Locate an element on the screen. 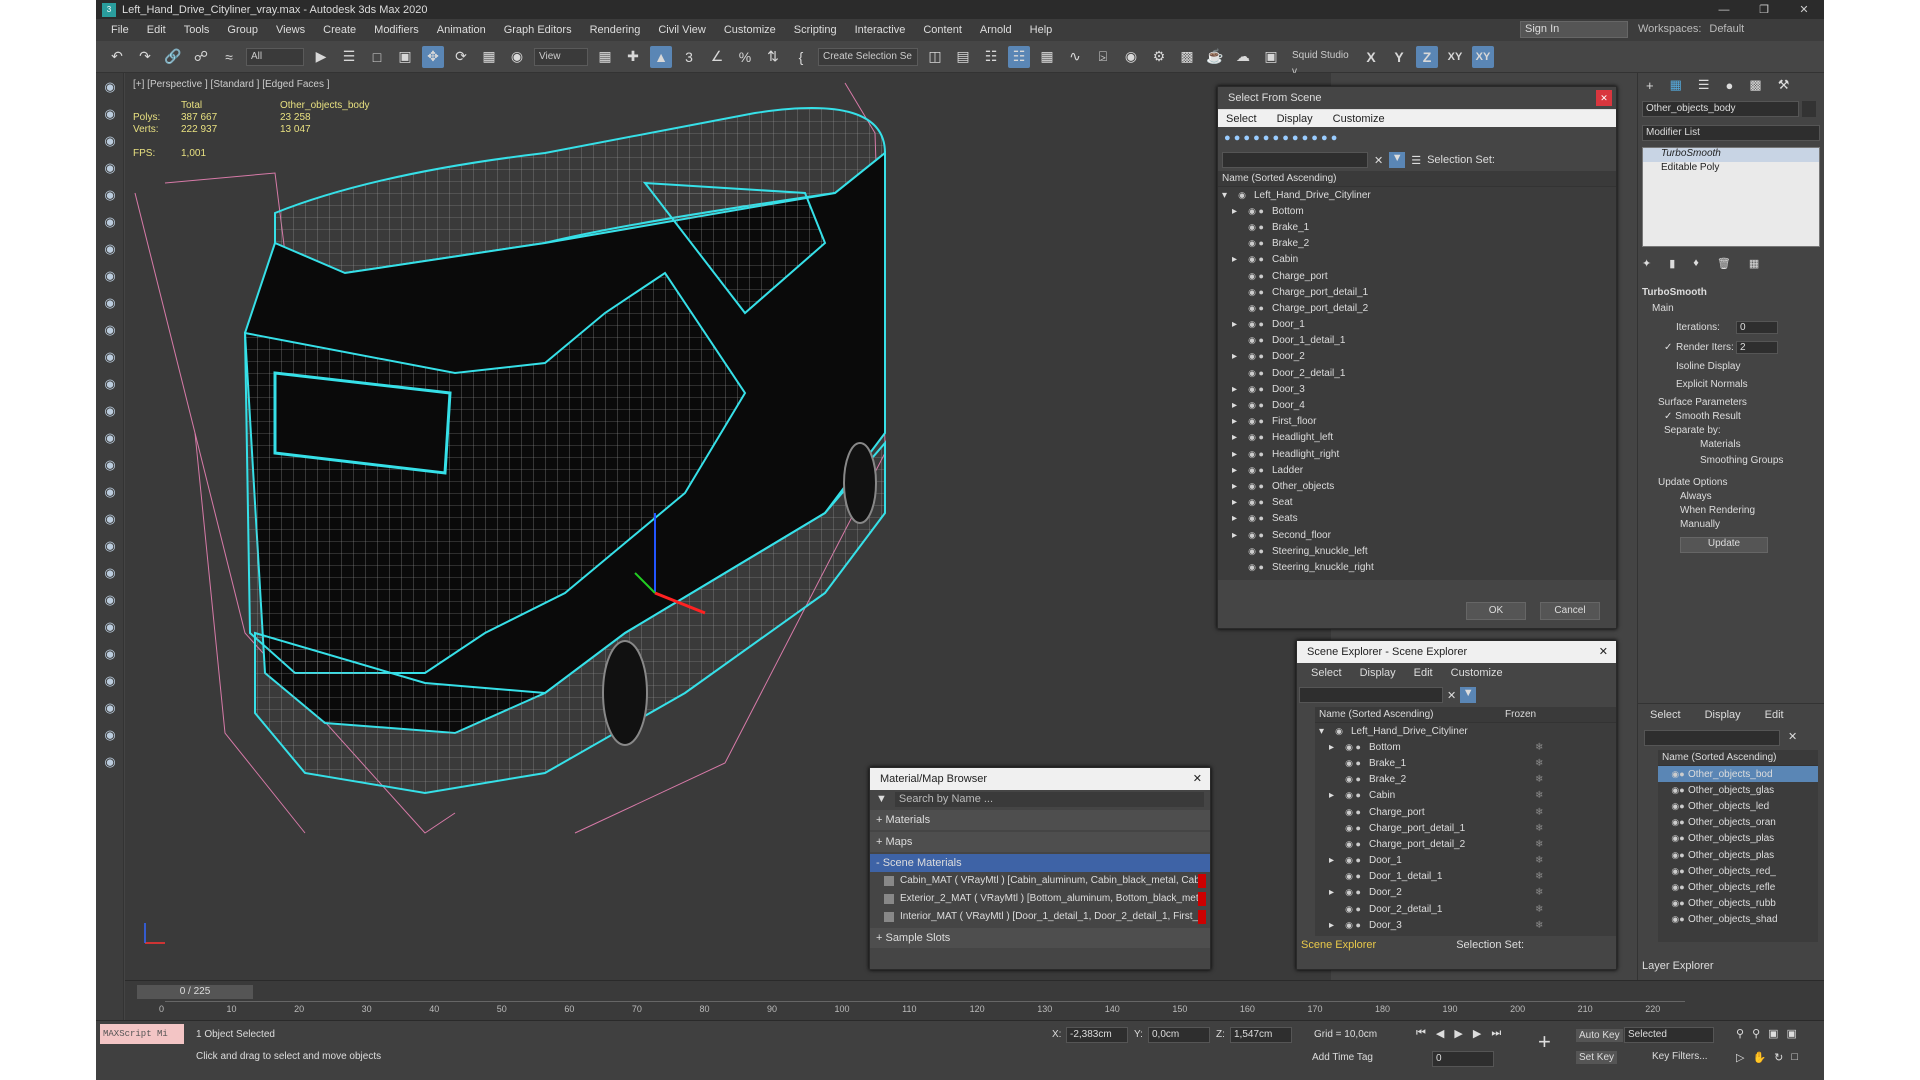 Image resolution: width=1920 pixels, height=1080 pixels. torus-icon: ◉ is located at coordinates (110, 410).